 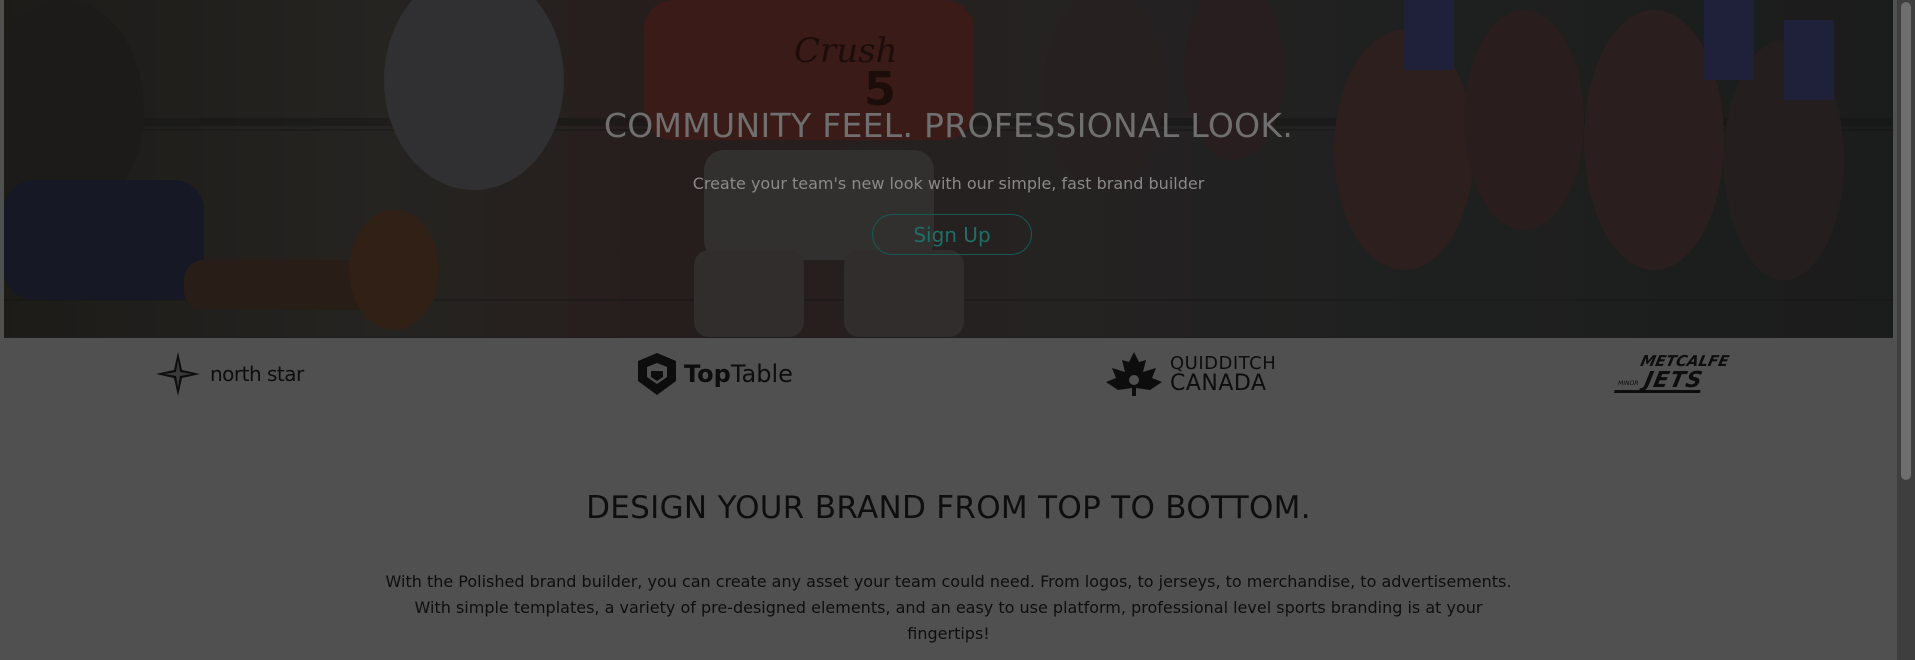 What do you see at coordinates (1906, 241) in the screenshot?
I see `scrollbar-thumb` at bounding box center [1906, 241].